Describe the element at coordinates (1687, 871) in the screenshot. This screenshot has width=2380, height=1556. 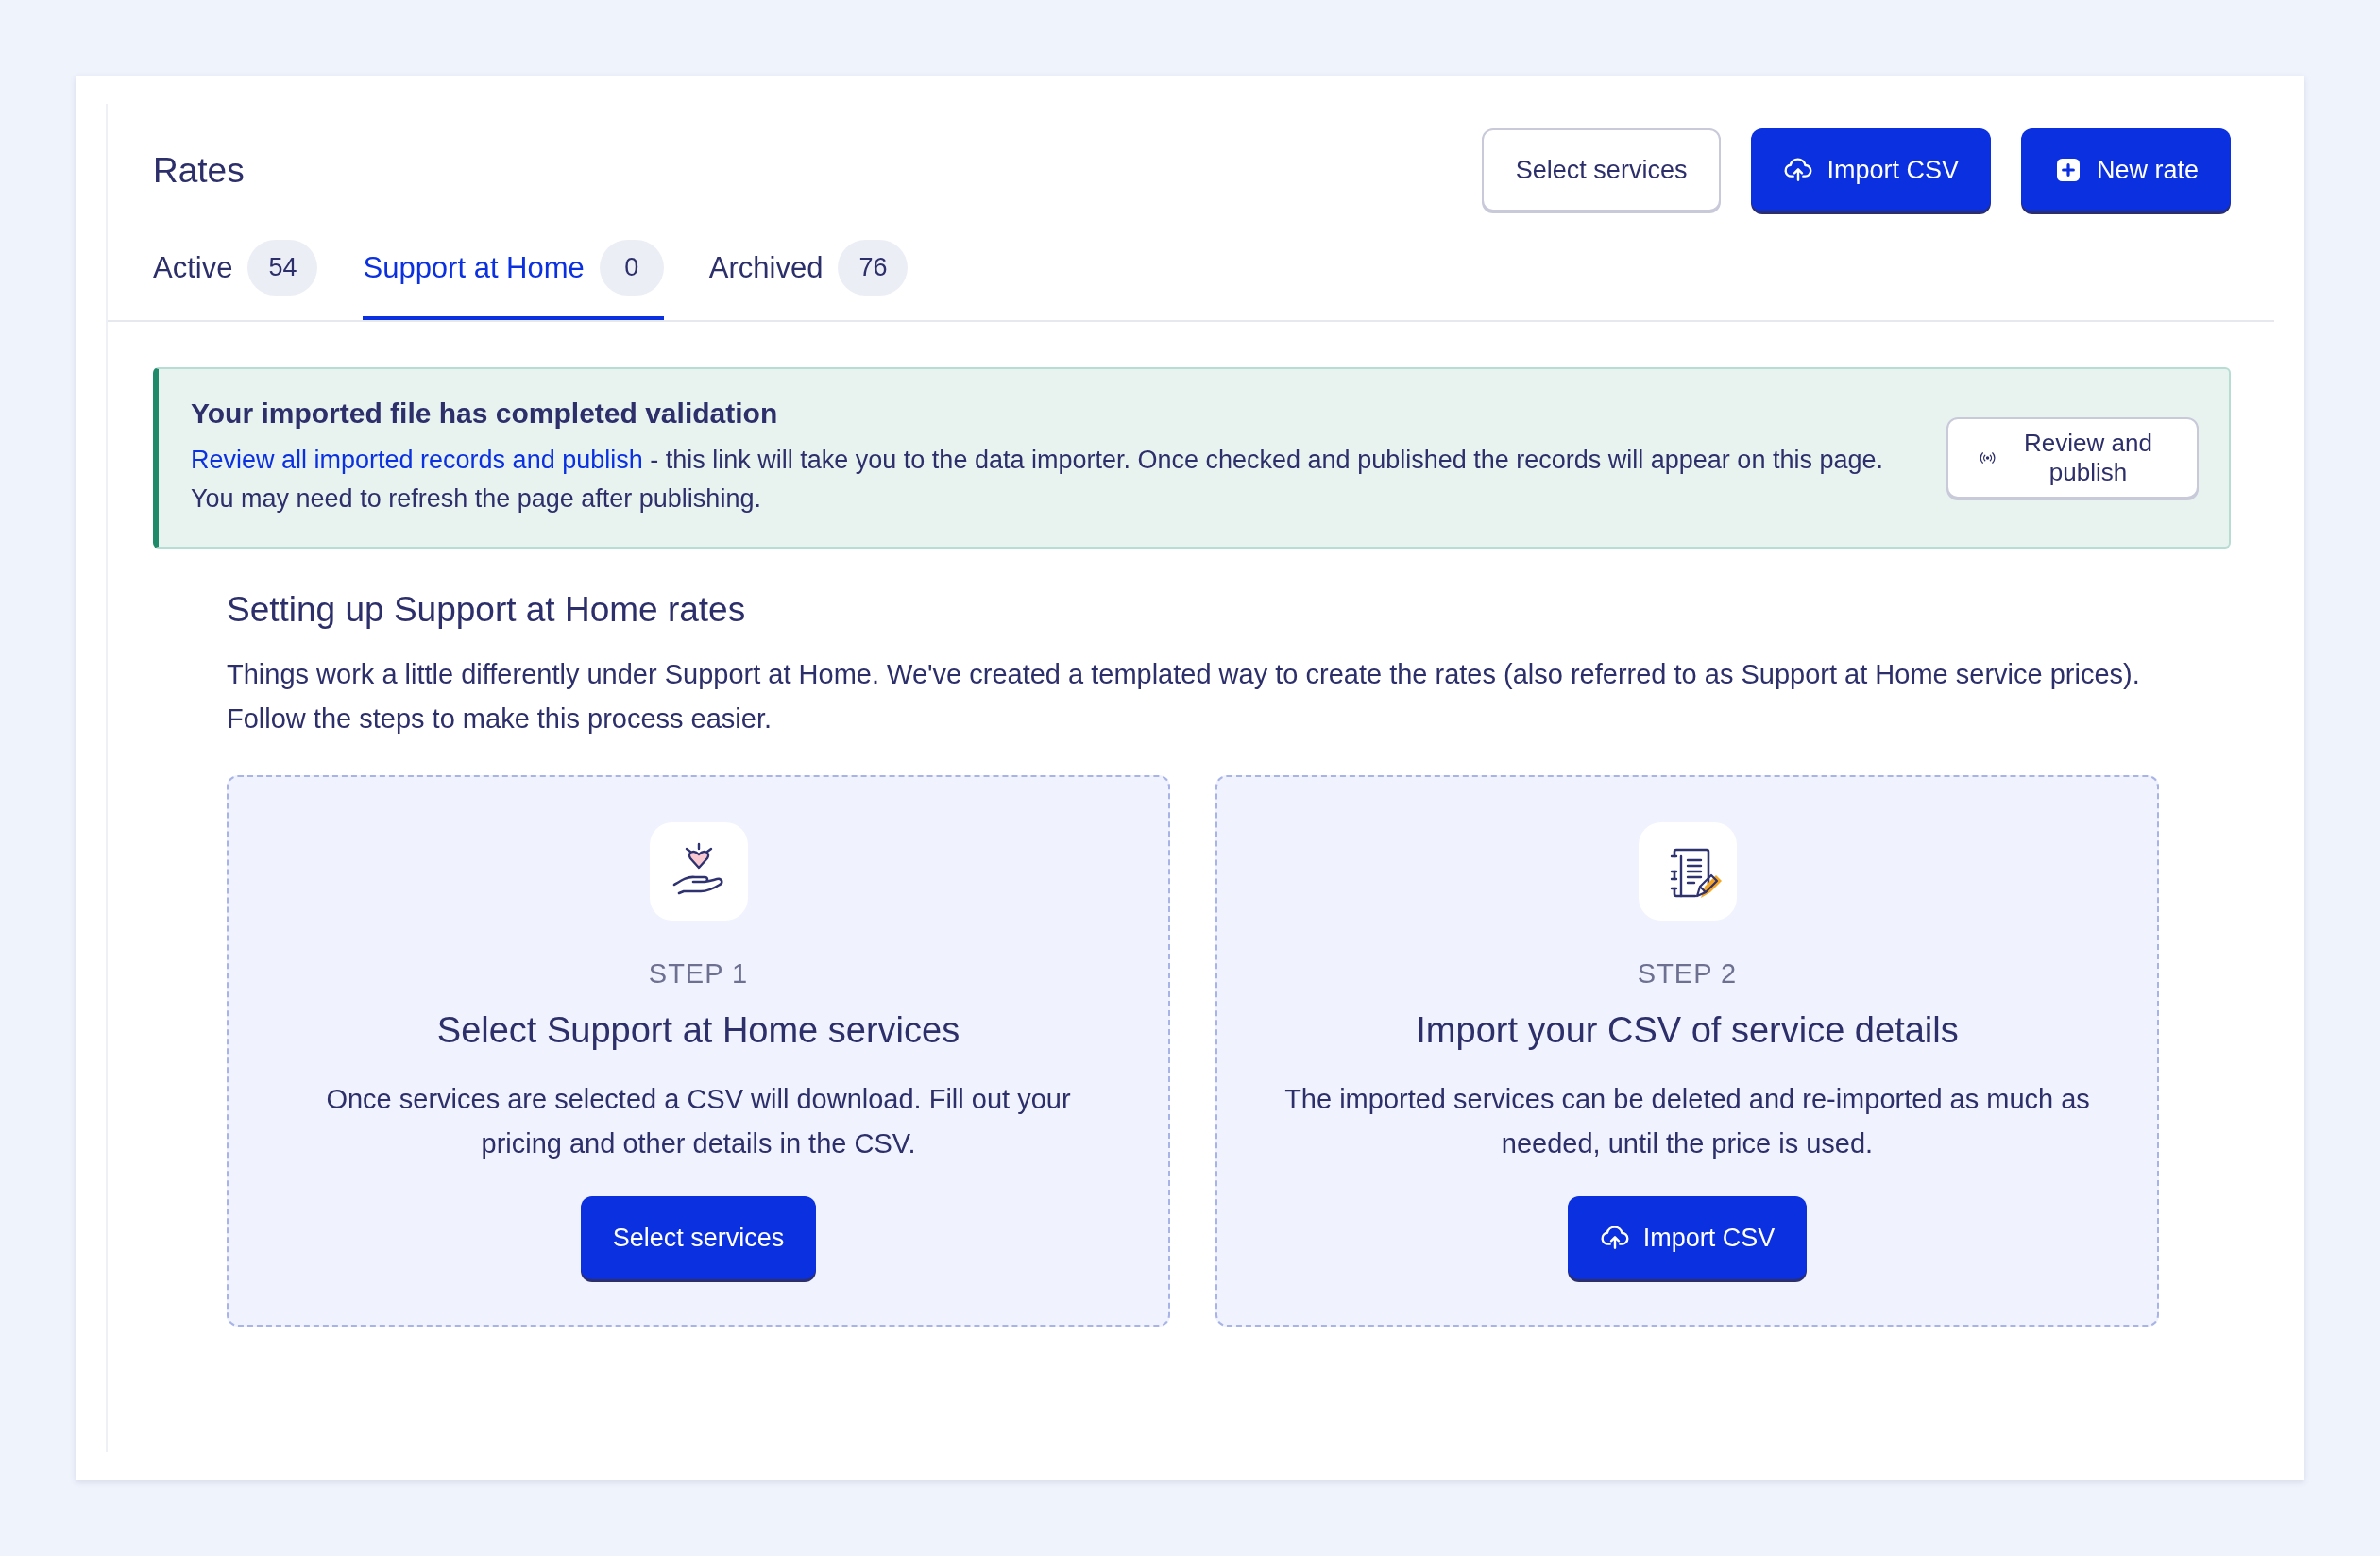
I see `notepad-pencil-icon` at that location.